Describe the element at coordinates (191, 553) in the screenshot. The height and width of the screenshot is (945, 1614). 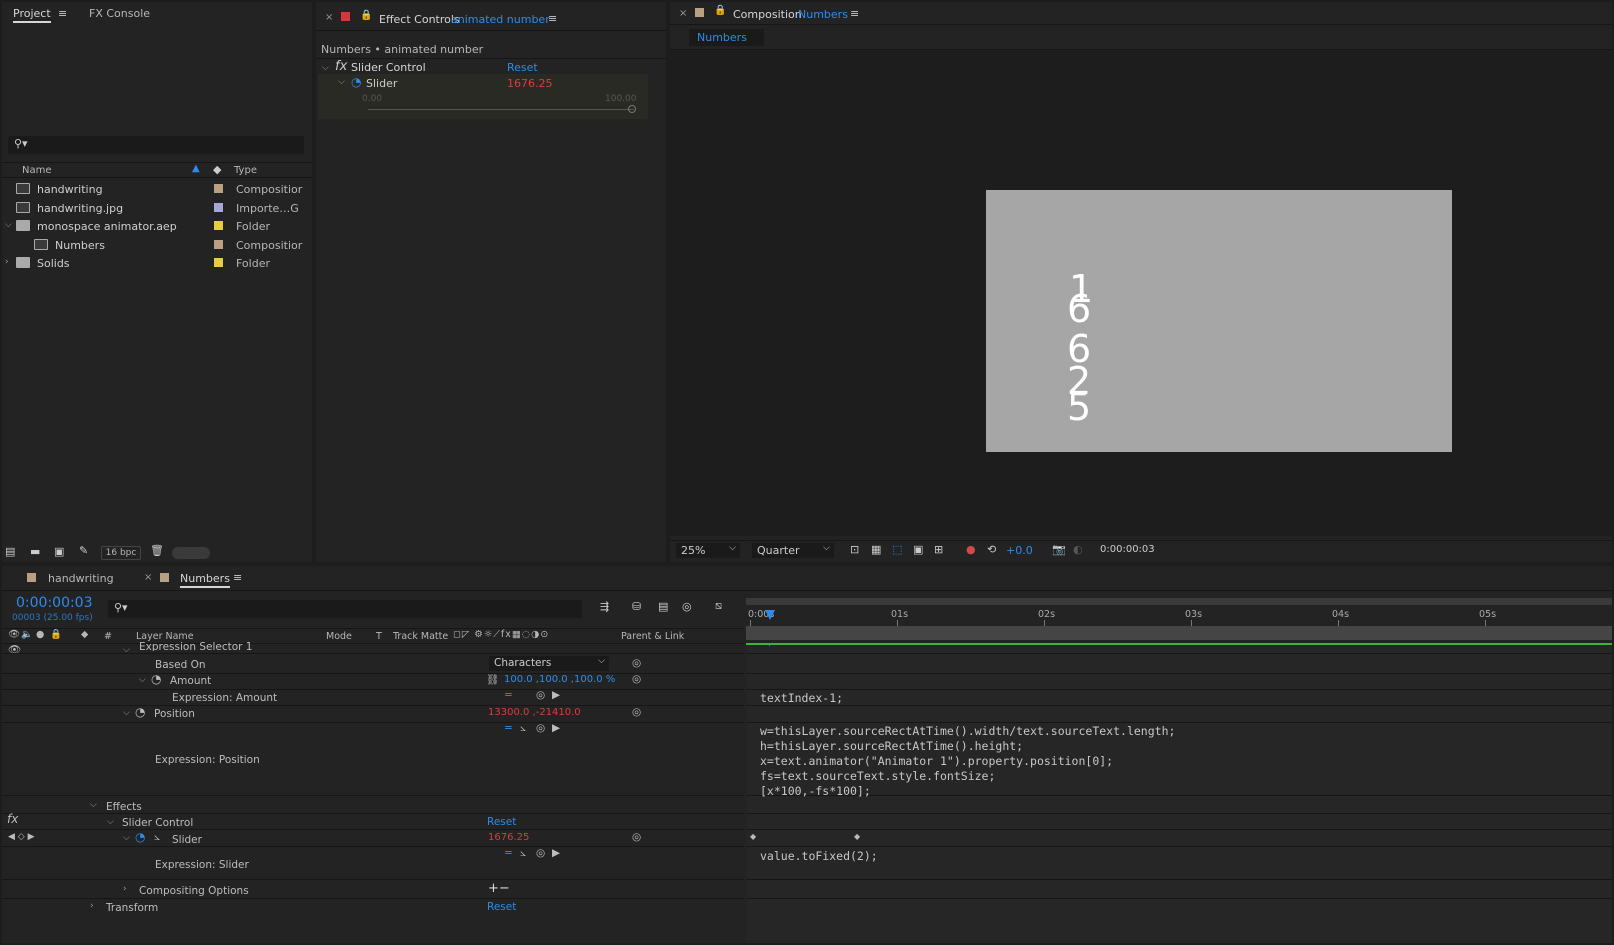
I see `thumbnail-slider` at that location.